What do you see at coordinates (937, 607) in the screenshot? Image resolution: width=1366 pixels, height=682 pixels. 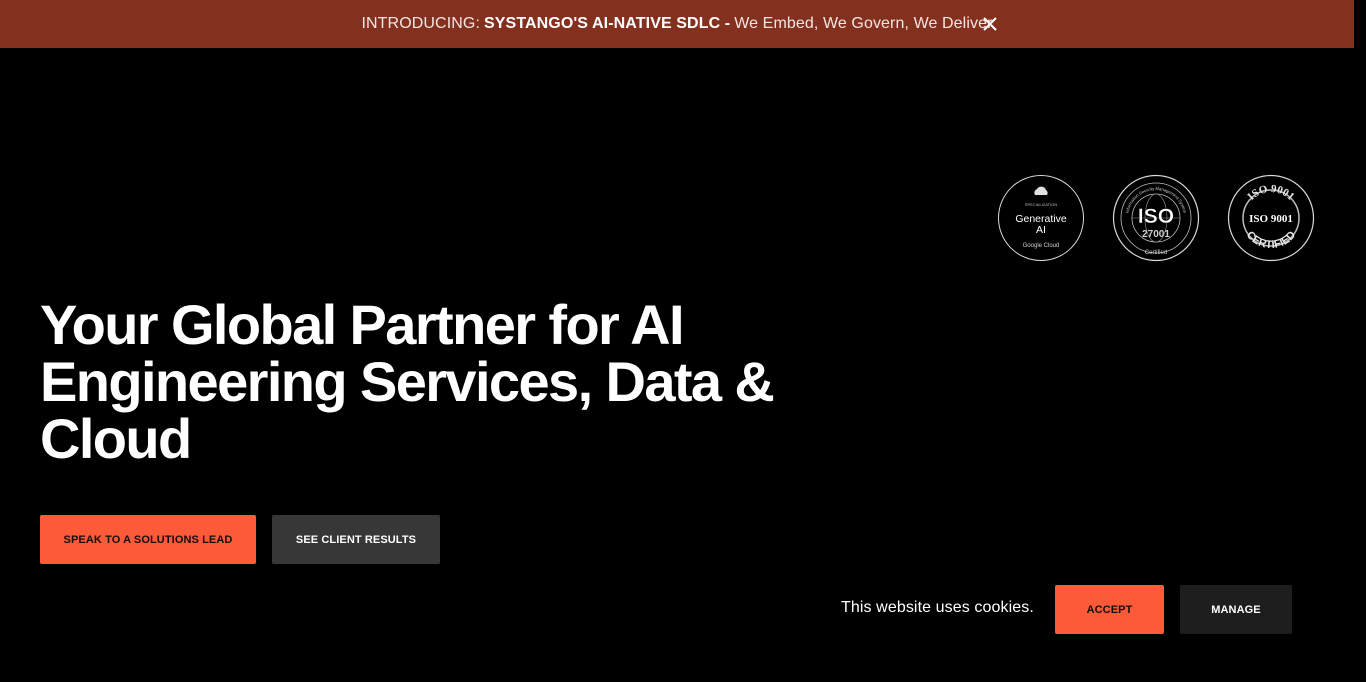 I see `cookie-message: This website uses cookies.` at bounding box center [937, 607].